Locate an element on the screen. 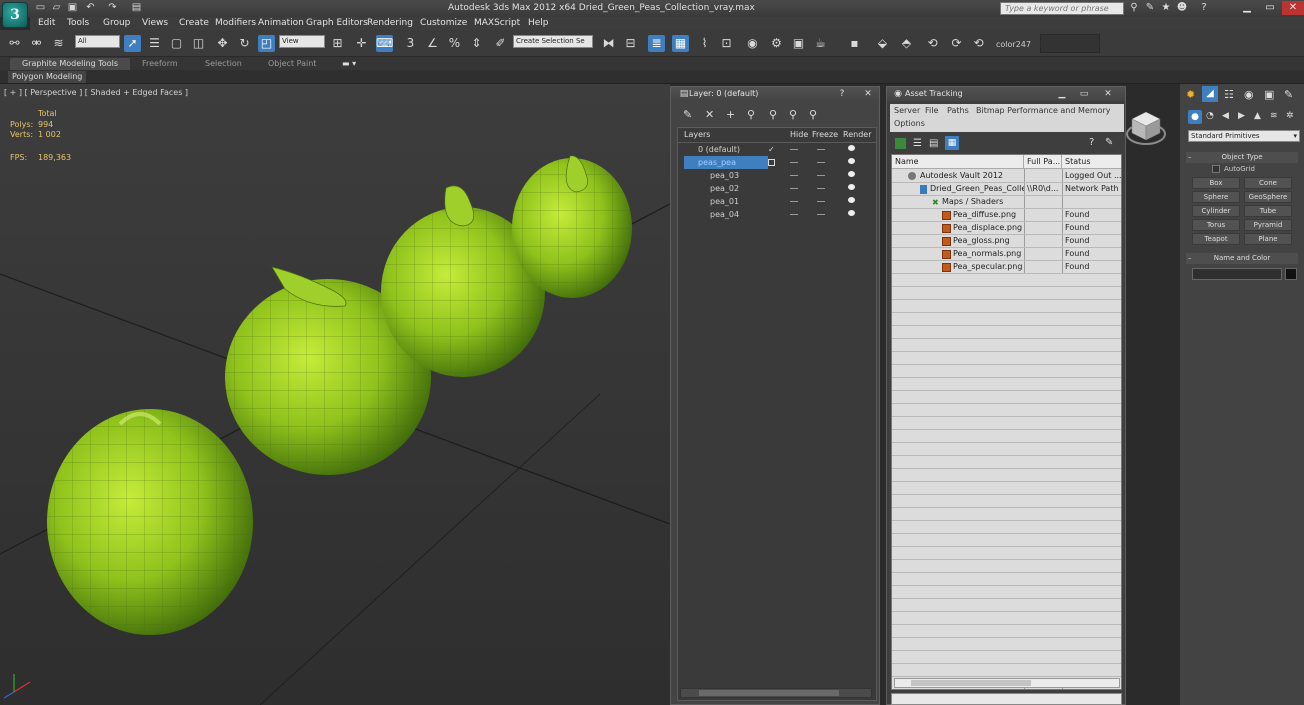  window-crossing-icon: ◫ is located at coordinates (198, 43).